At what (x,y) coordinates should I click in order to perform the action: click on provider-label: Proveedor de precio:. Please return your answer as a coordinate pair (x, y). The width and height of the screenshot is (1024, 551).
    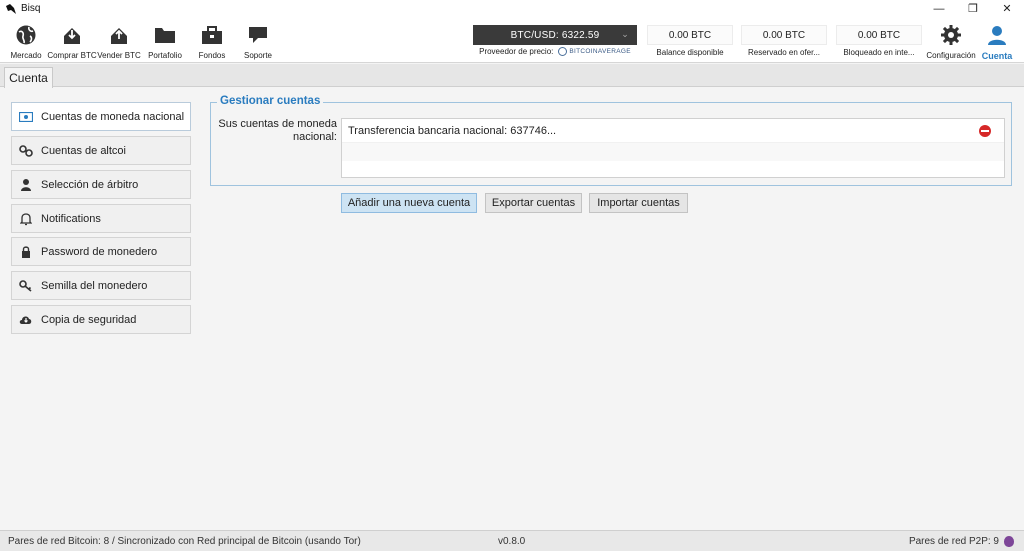
    Looking at the image, I should click on (516, 51).